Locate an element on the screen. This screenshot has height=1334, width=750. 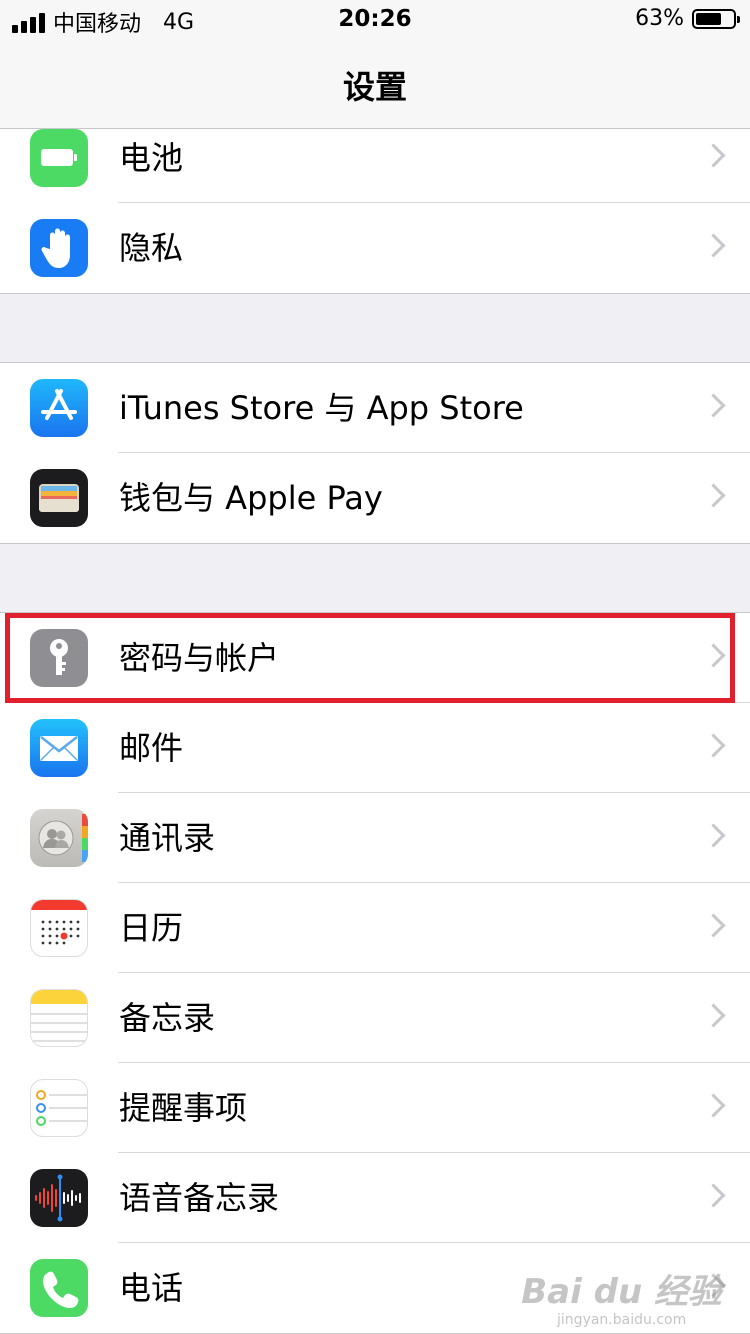
baidu-watermark: Bai du 经验 jingyan.baidu.com is located at coordinates (621, 1300).